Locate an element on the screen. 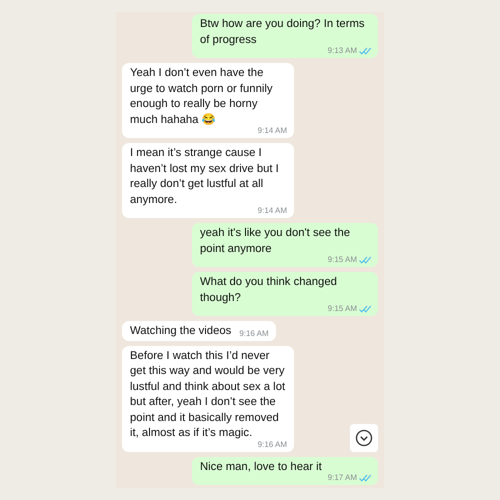  message-time: 9:13 AM is located at coordinates (342, 51).